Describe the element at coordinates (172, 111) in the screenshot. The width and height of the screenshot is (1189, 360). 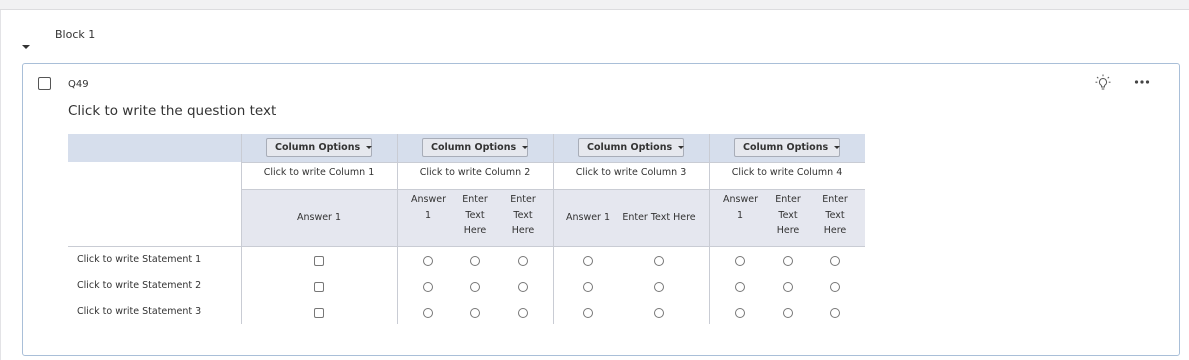
I see `question-text: Click to write the question text` at that location.